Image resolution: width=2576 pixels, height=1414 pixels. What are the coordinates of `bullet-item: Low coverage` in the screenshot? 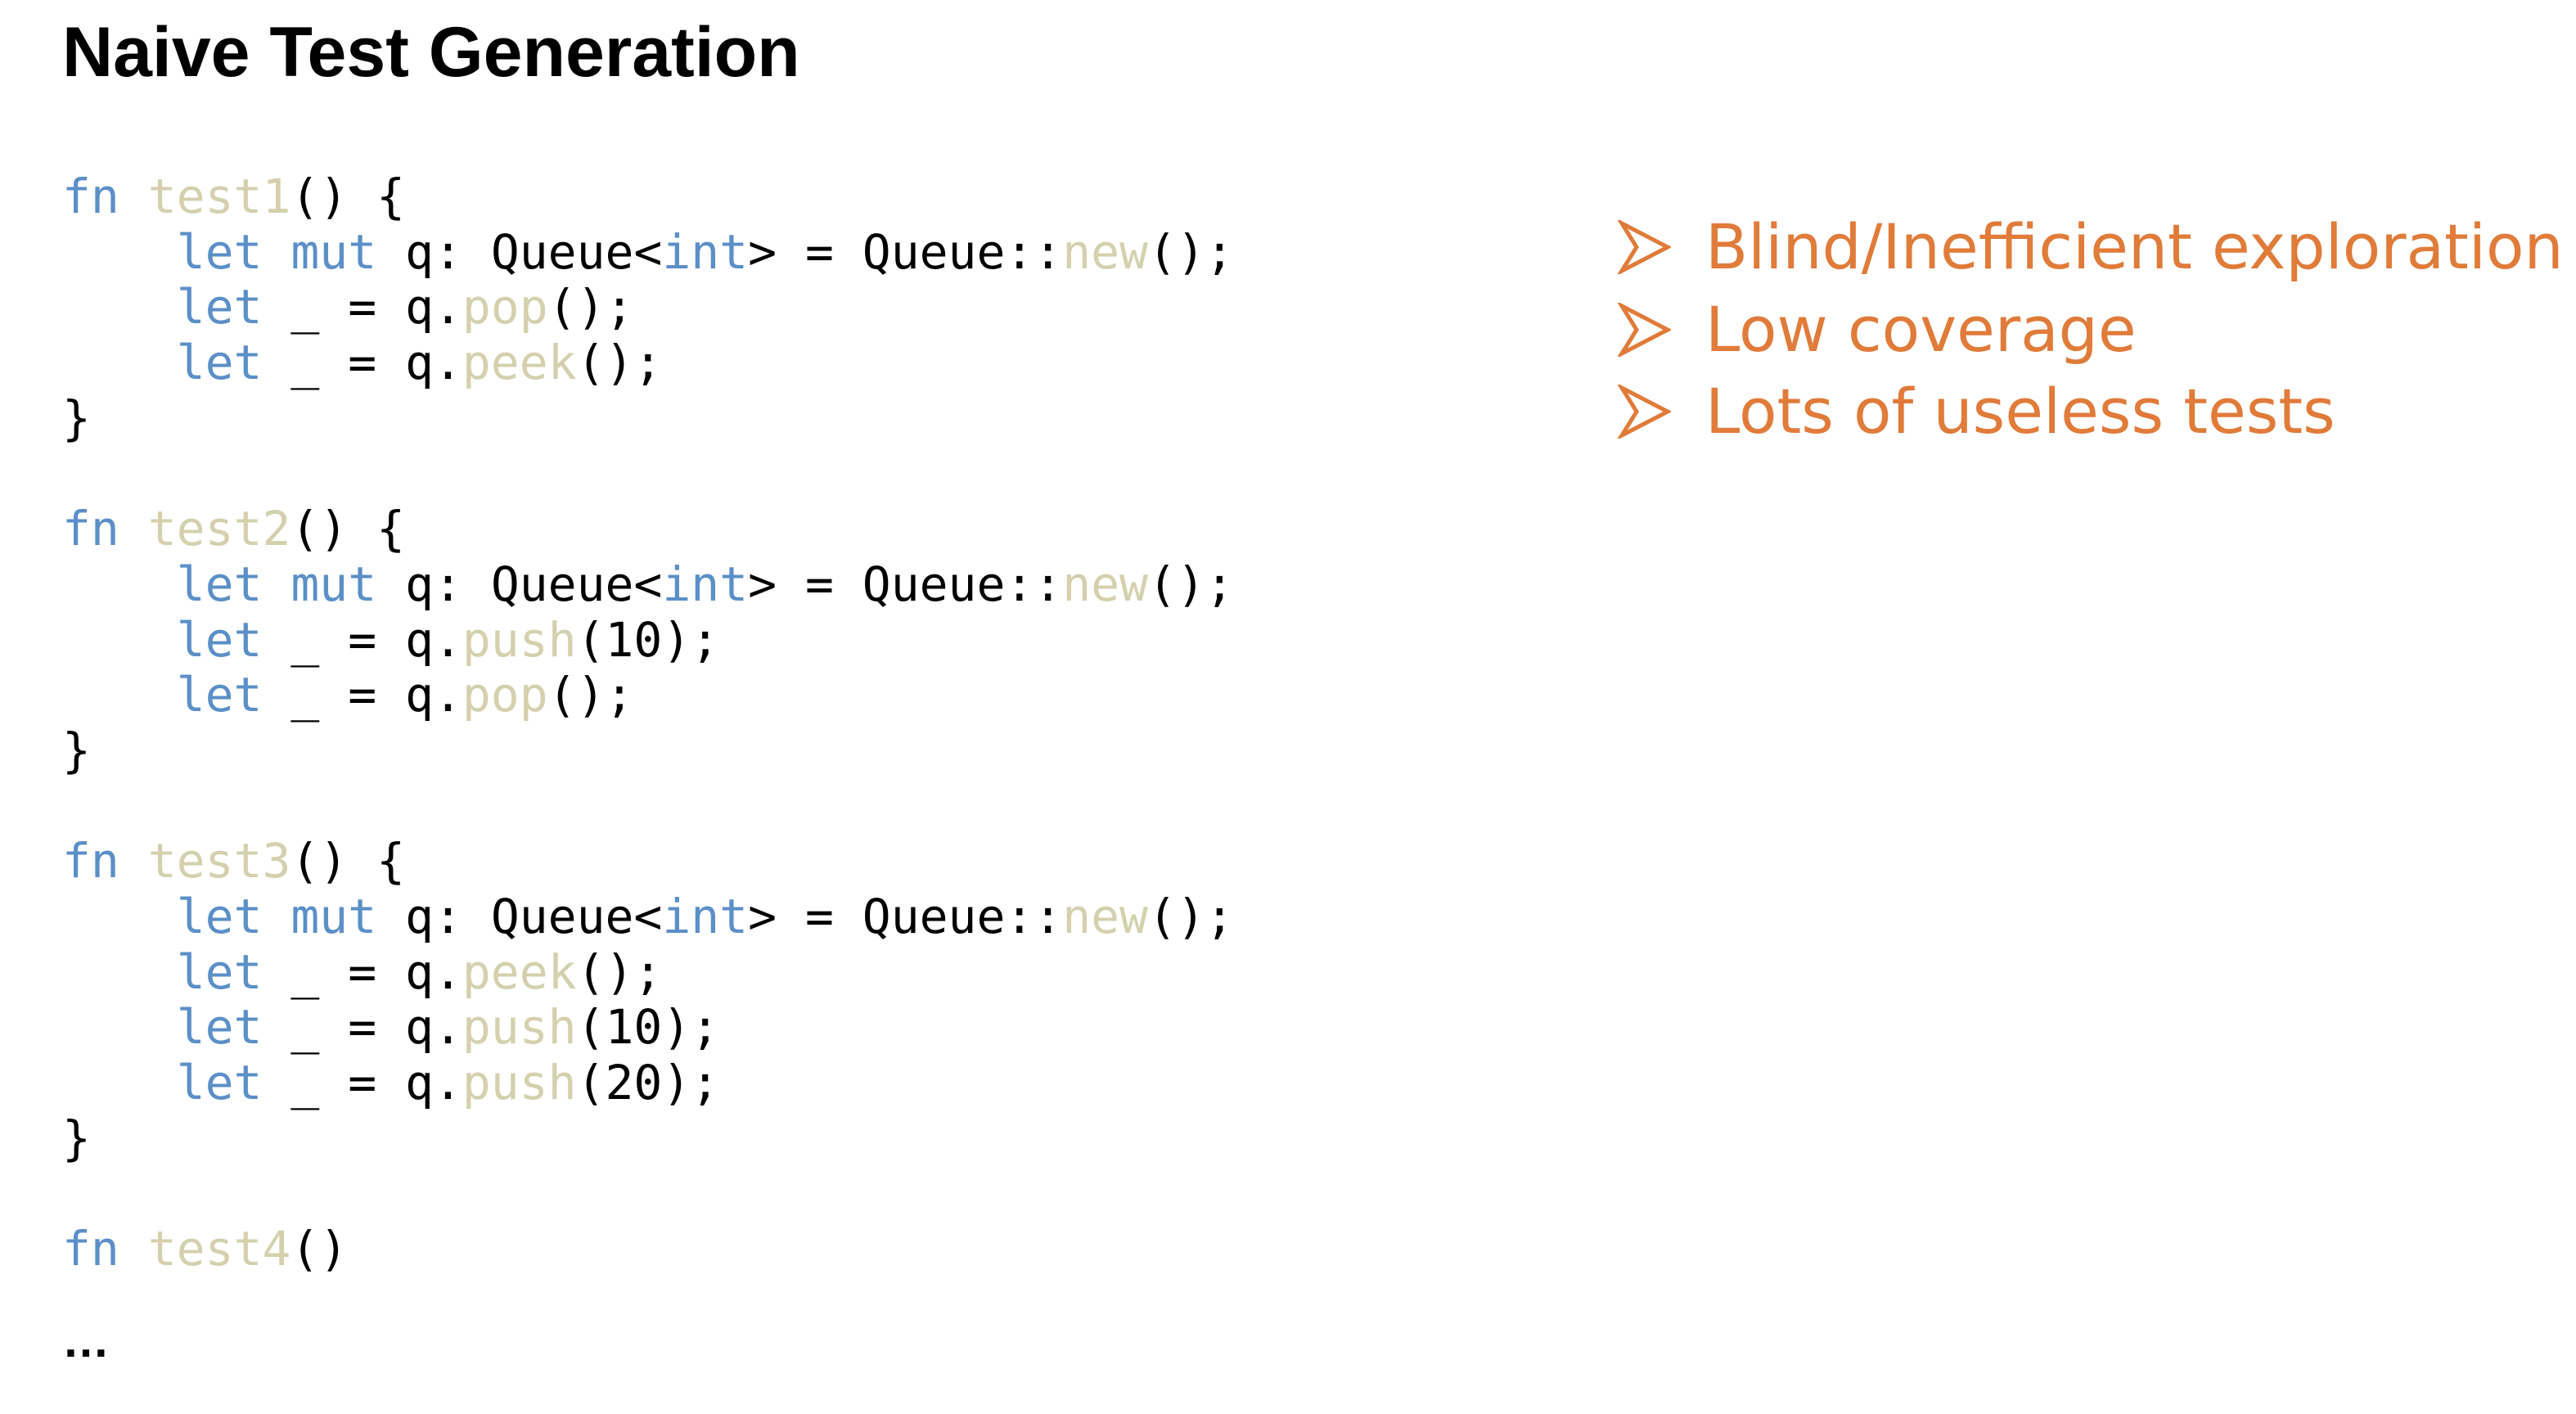 It's located at (2090, 331).